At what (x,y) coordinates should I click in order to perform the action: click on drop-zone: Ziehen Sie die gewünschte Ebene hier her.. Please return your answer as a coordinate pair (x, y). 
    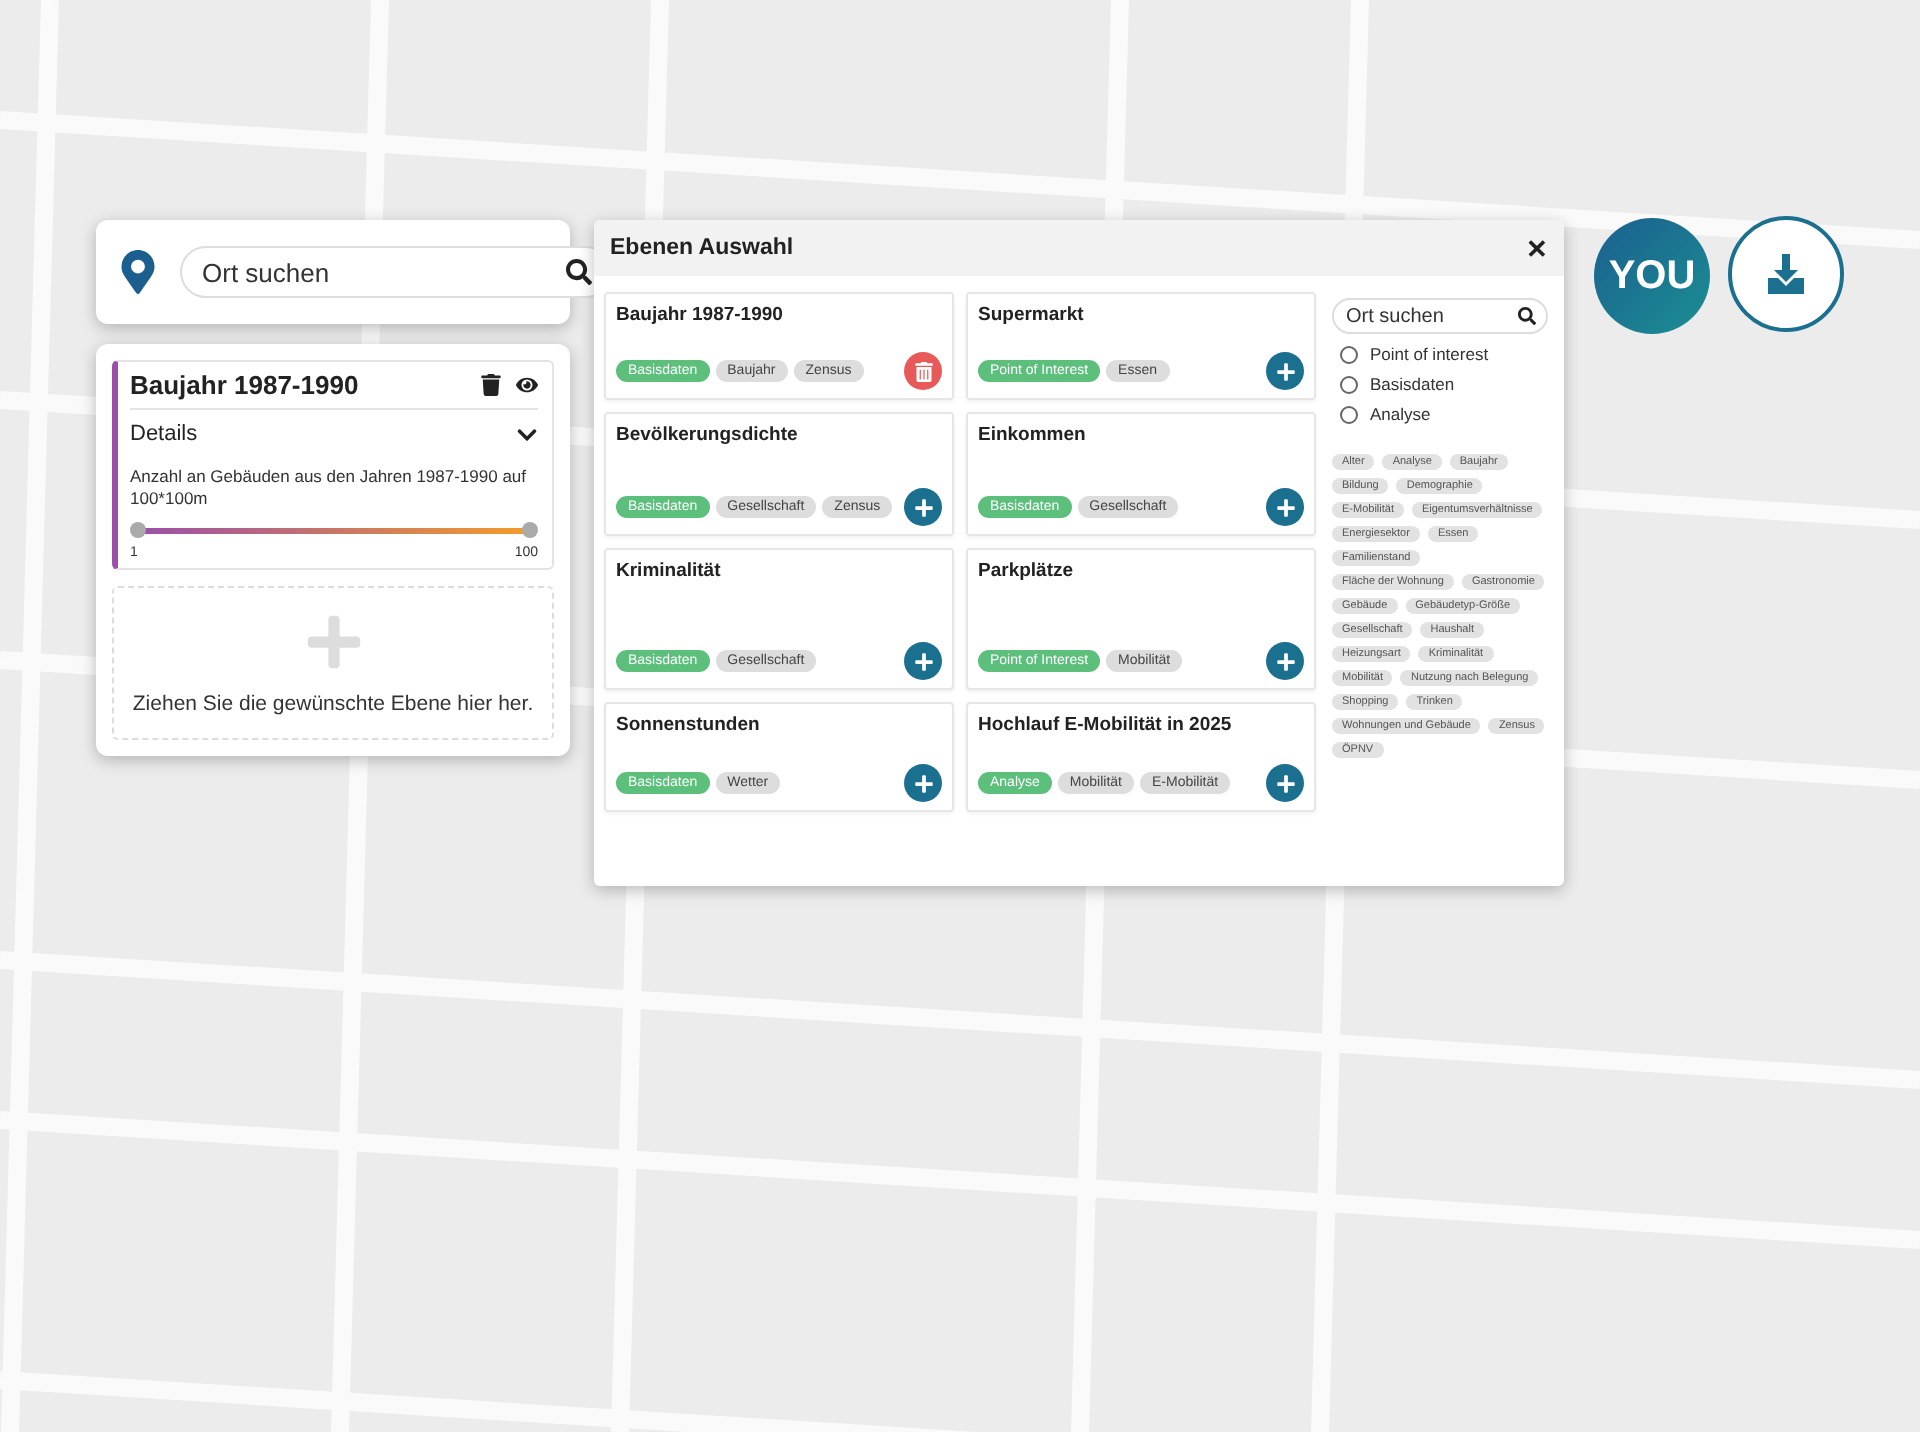
    Looking at the image, I should click on (333, 663).